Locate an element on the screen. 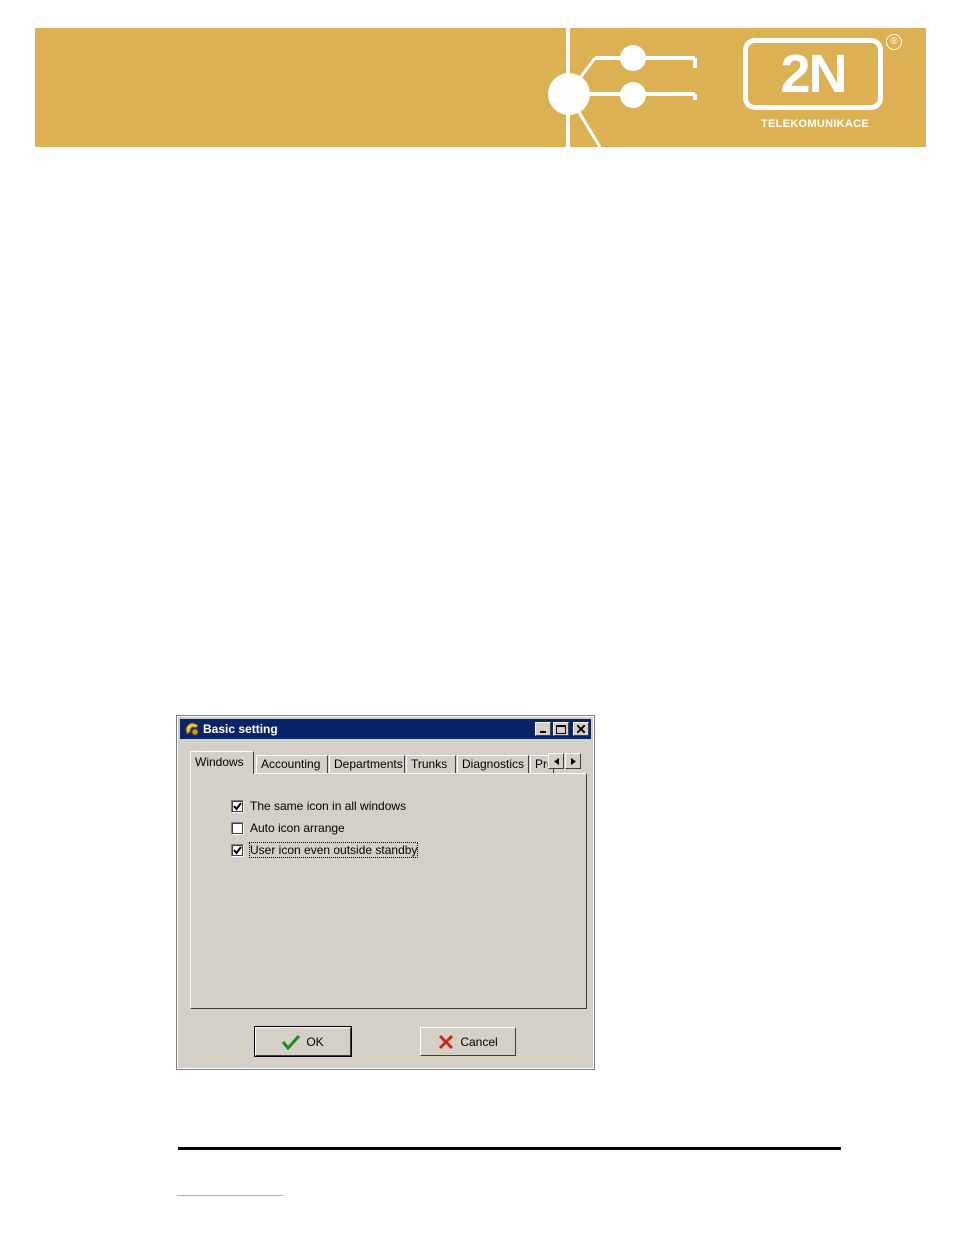 The height and width of the screenshot is (1235, 954). arrow-left-icon is located at coordinates (556, 761).